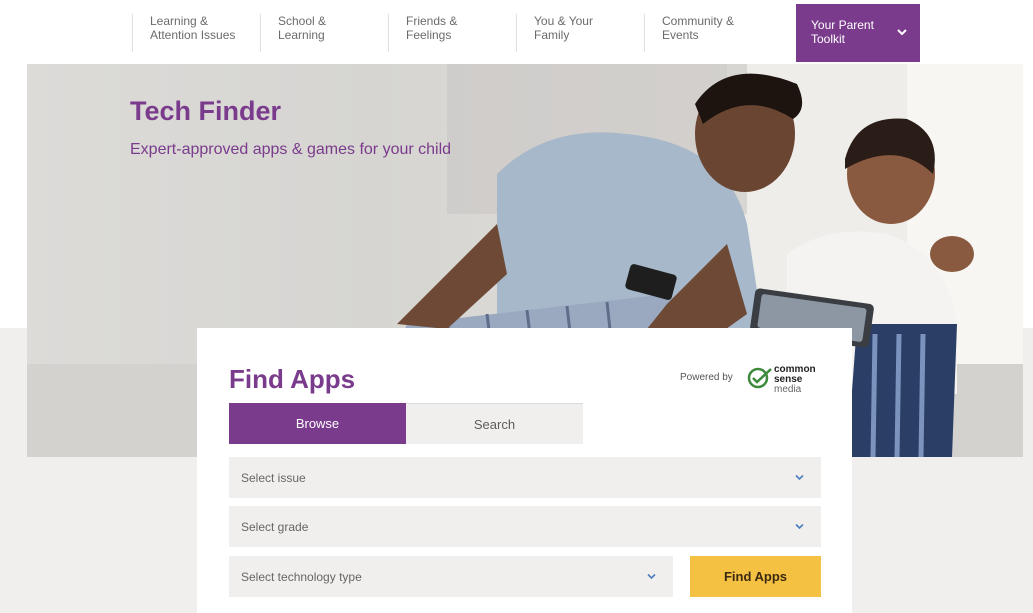  I want to click on select-issue-value: Select issue, so click(273, 477).